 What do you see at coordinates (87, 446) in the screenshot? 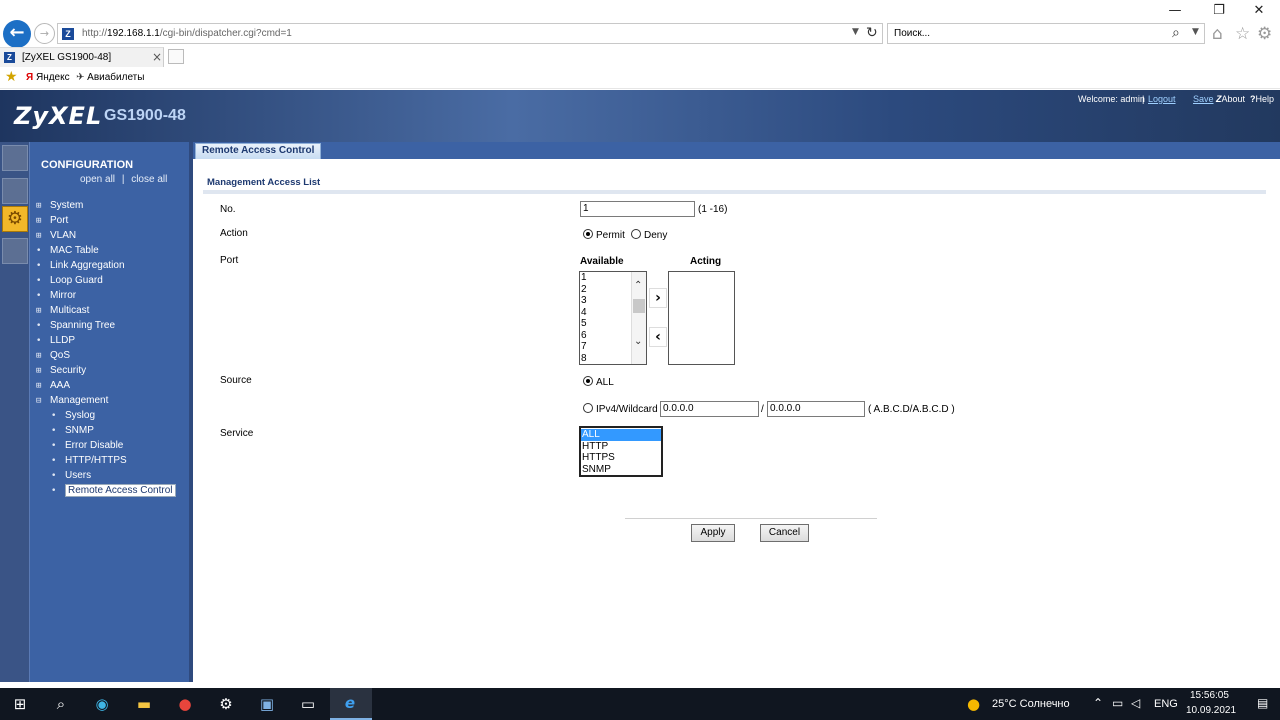
I see `sidebar-subitem-error-disable: • Error Disable` at bounding box center [87, 446].